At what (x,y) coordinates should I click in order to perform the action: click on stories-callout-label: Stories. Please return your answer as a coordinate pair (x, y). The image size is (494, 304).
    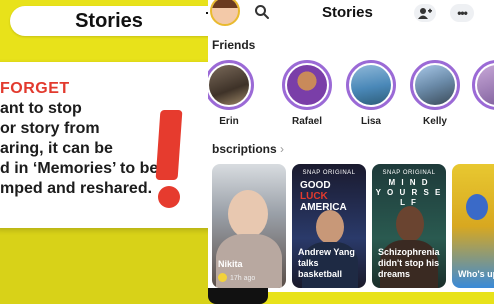
    Looking at the image, I should click on (109, 20).